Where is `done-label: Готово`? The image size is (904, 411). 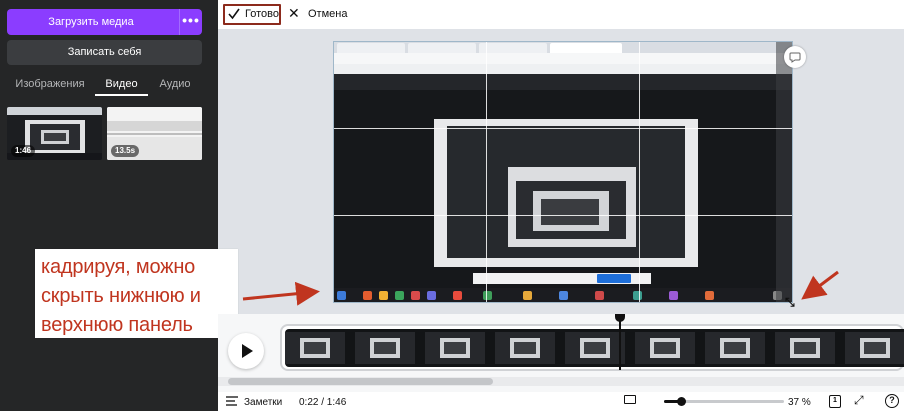 done-label: Готово is located at coordinates (262, 14).